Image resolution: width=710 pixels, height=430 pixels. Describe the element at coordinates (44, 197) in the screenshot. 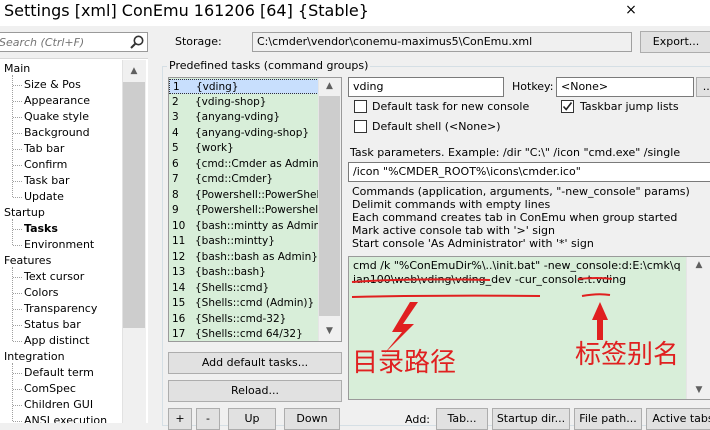

I see `tree-item: Update` at that location.